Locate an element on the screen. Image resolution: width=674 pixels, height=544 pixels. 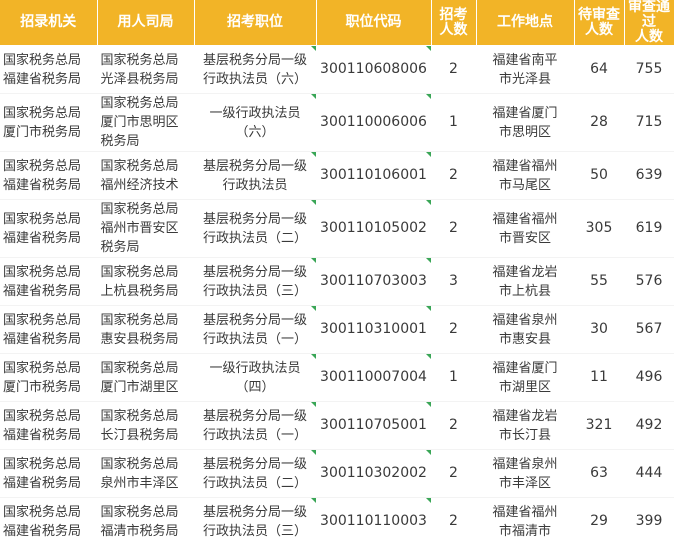
cell-location-text: 福建省龙岩 市长汀县 is located at coordinates (525, 425).